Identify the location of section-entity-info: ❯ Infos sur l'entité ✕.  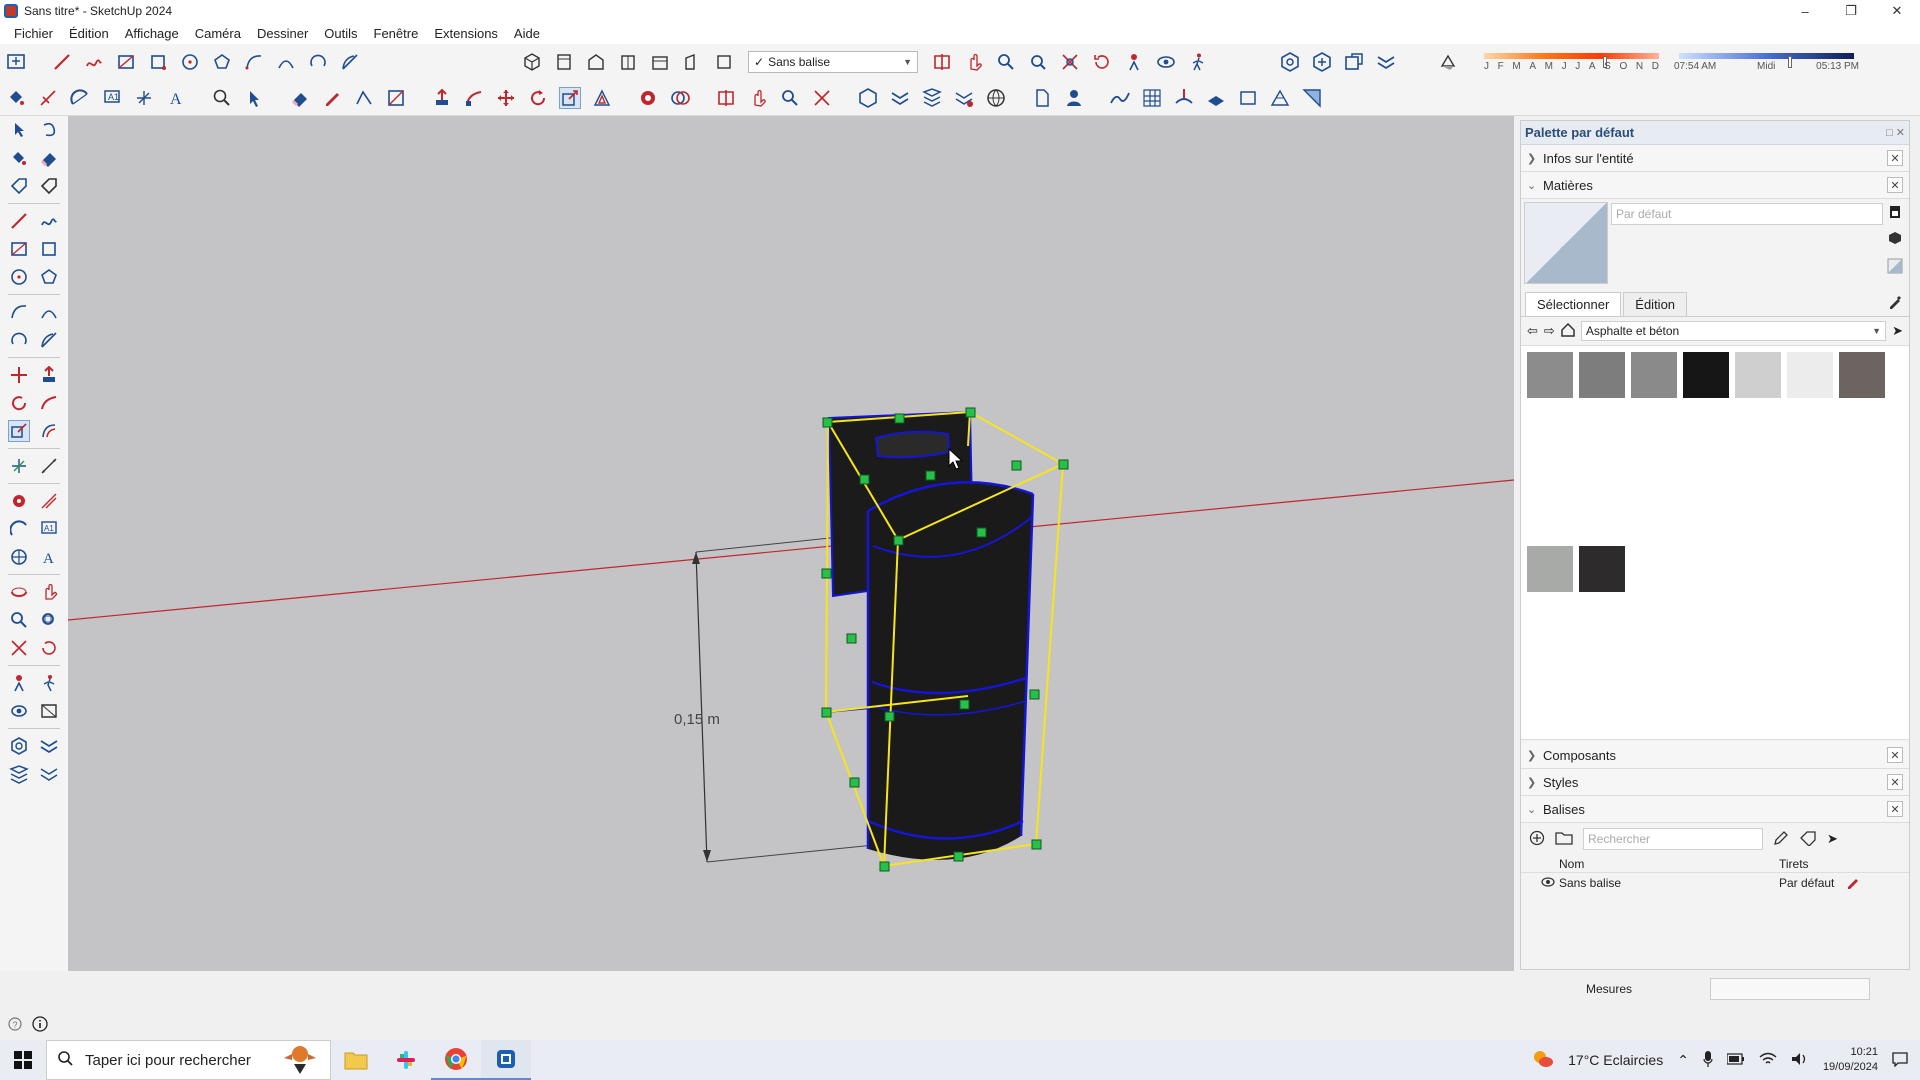
(1715, 158).